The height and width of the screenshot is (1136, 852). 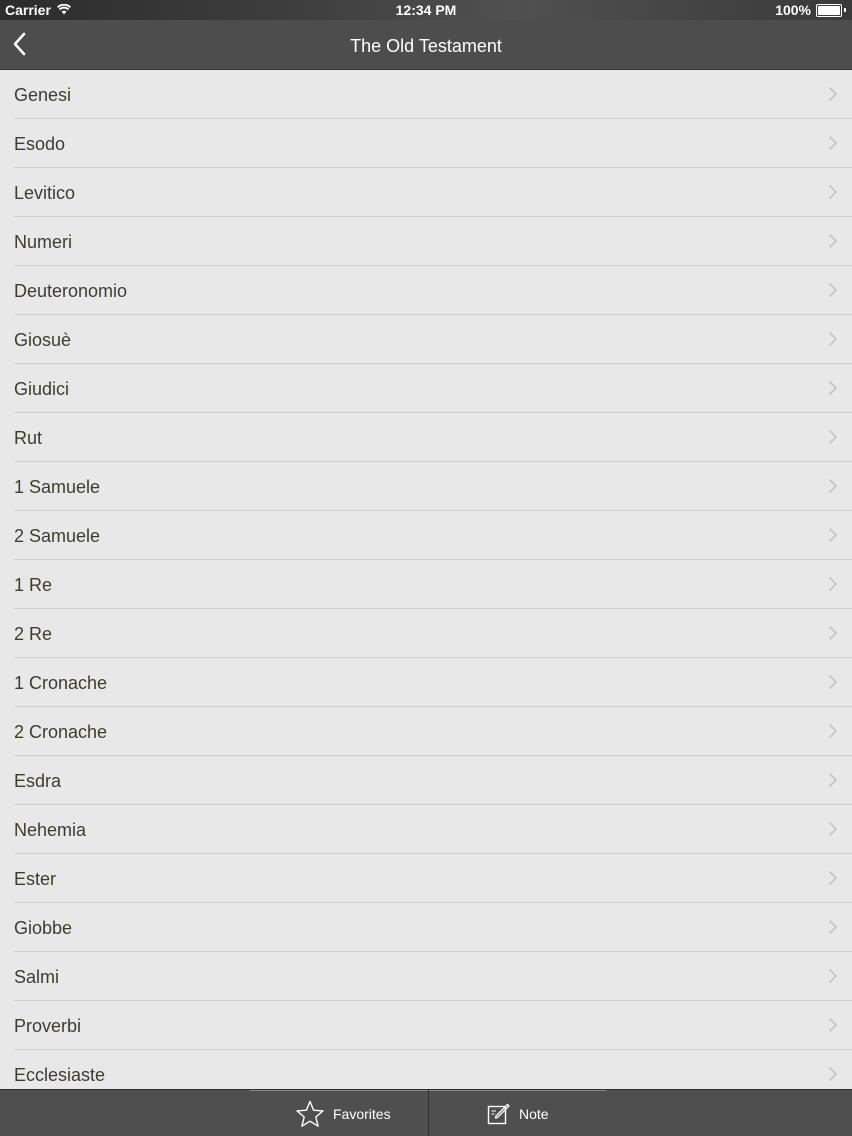 I want to click on star-icon, so click(x=310, y=1113).